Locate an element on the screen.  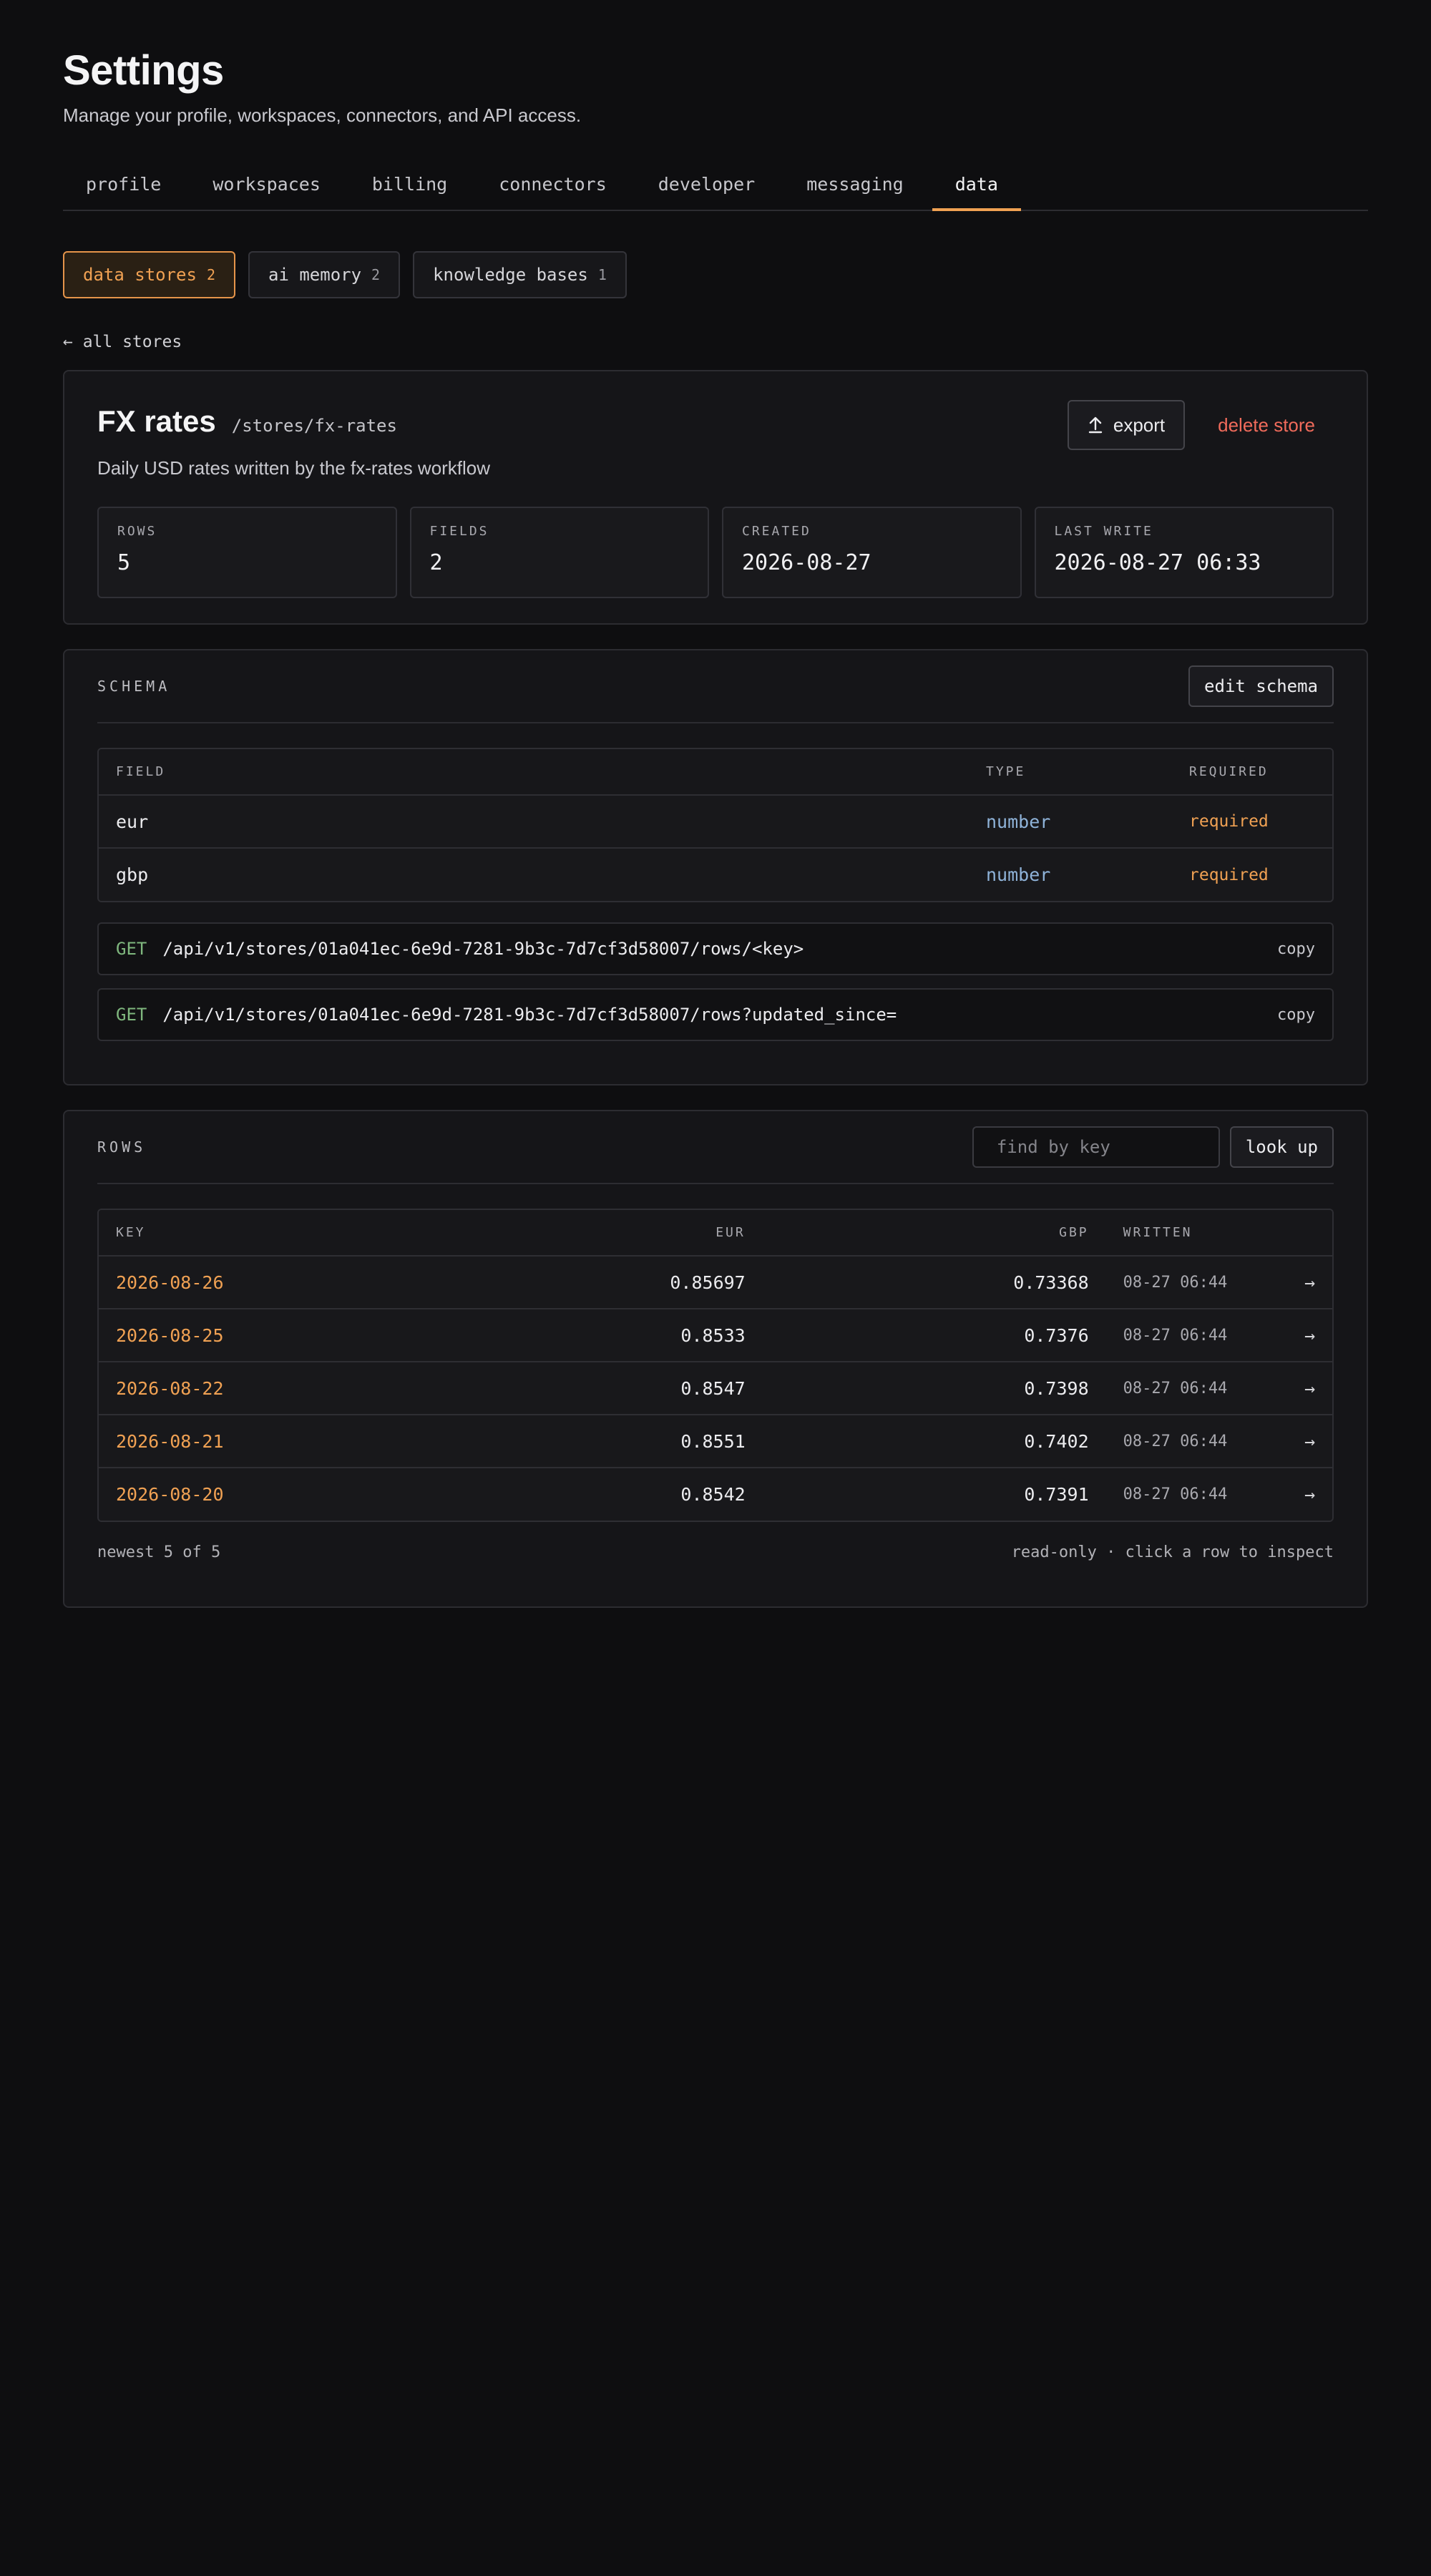
rows-count-note: newest 5 of 5 is located at coordinates (159, 1552).